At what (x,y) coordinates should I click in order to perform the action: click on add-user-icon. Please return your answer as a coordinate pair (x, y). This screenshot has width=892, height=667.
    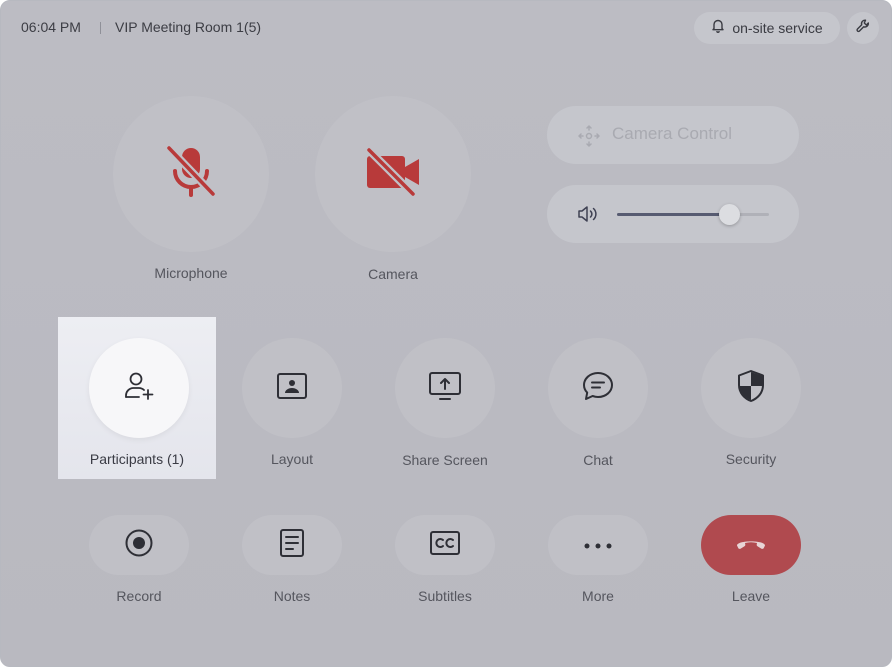
    Looking at the image, I should click on (139, 388).